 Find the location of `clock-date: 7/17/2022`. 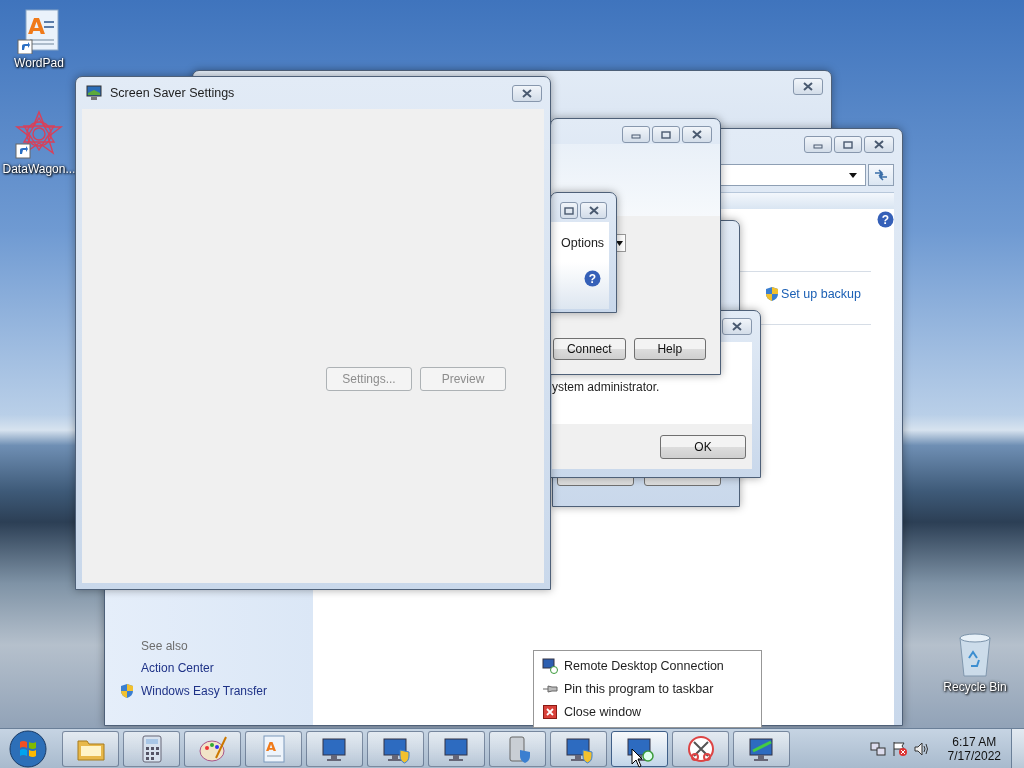

clock-date: 7/17/2022 is located at coordinates (974, 755).